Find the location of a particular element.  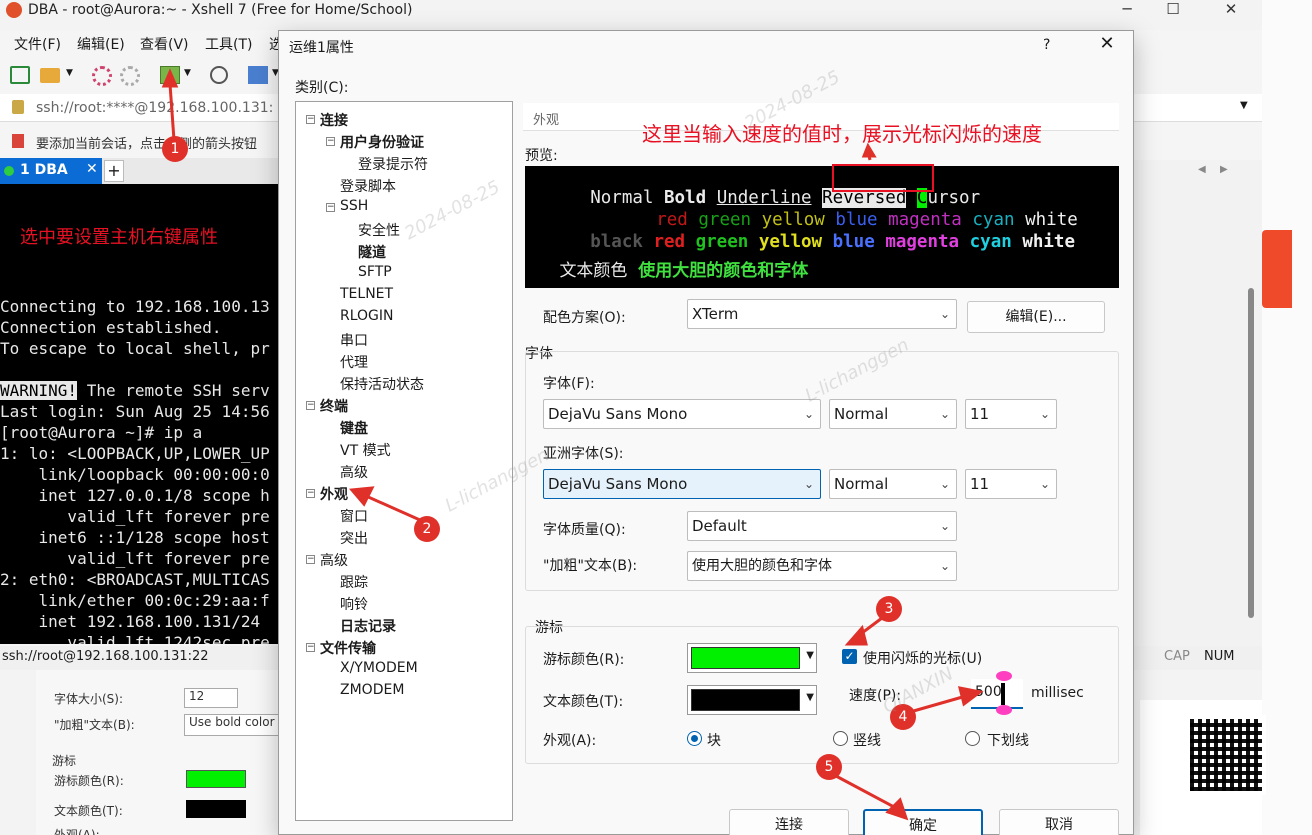

annotation-badge-3: 3 is located at coordinates (889, 609).